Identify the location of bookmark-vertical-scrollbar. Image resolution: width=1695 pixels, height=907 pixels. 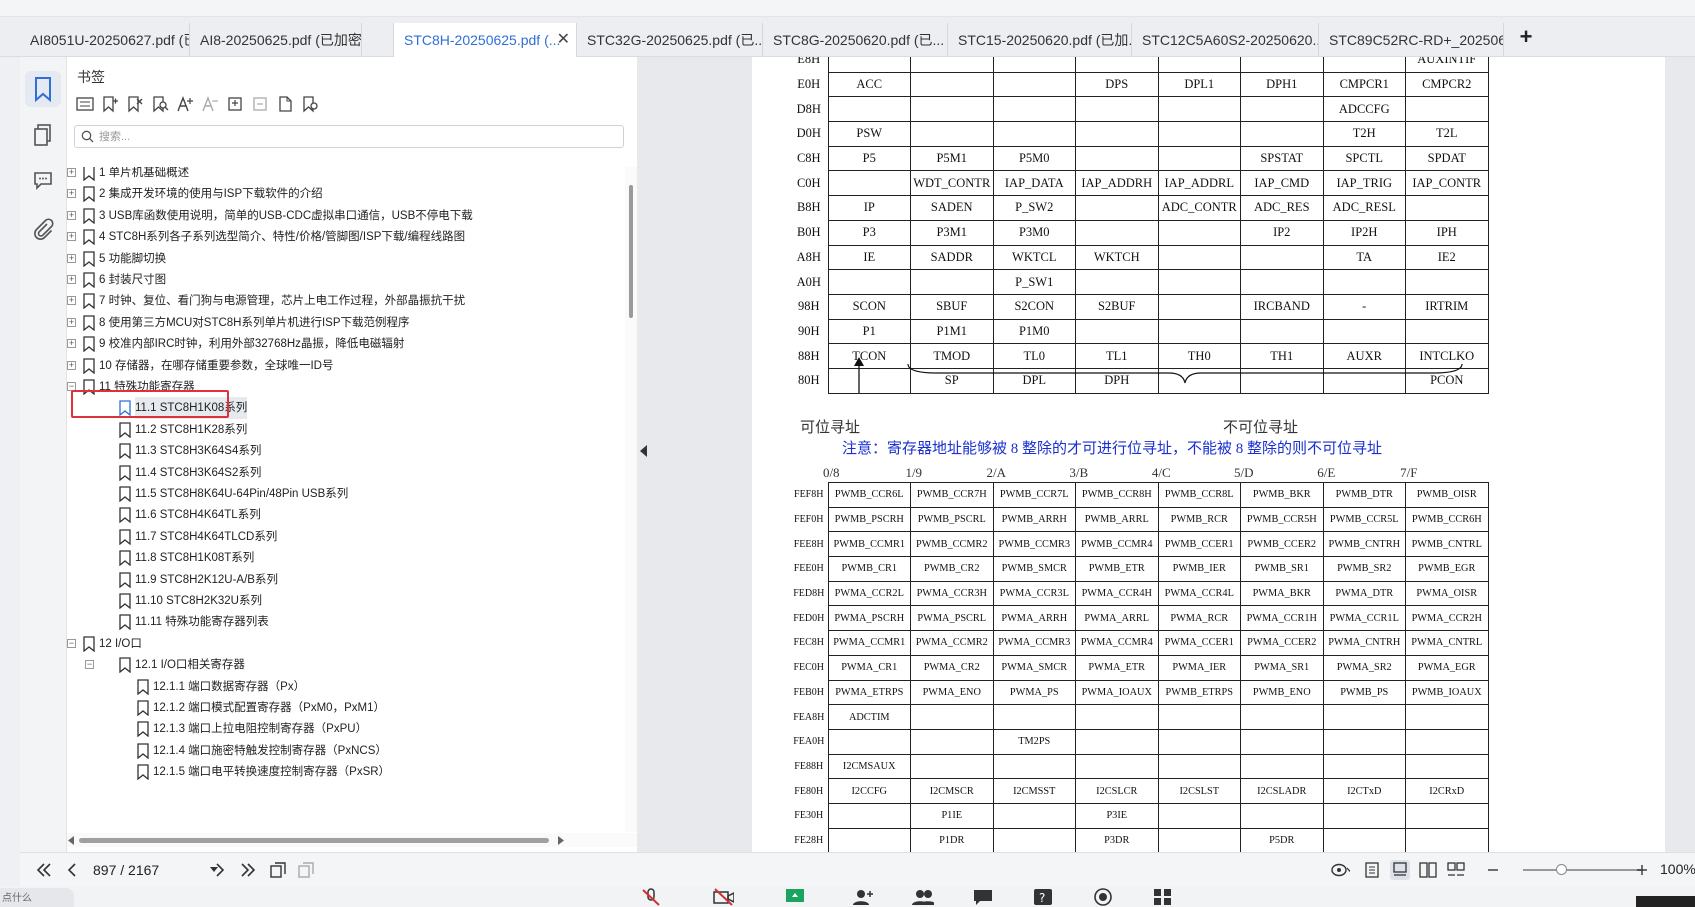
(631, 499).